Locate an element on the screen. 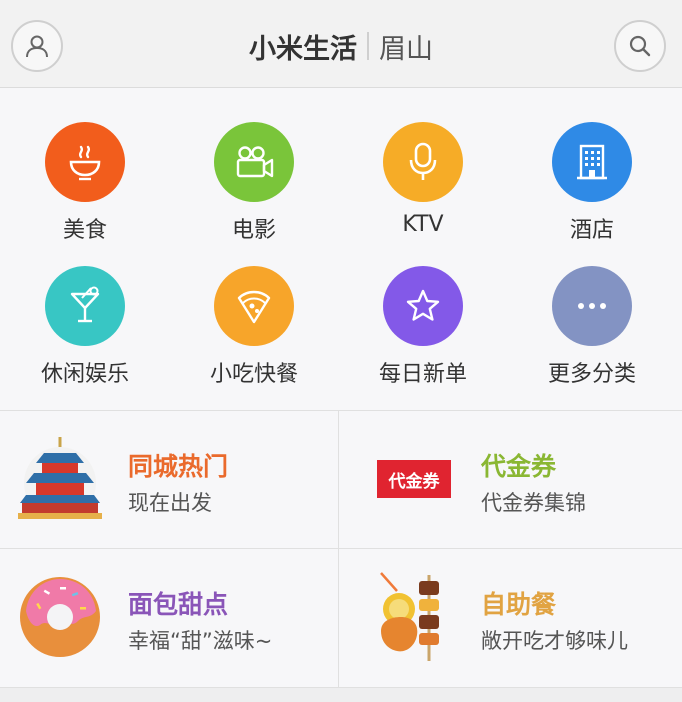 The image size is (682, 702). card-desserts: 面包甜点 幸福“甜”滋味~ is located at coordinates (169, 617).